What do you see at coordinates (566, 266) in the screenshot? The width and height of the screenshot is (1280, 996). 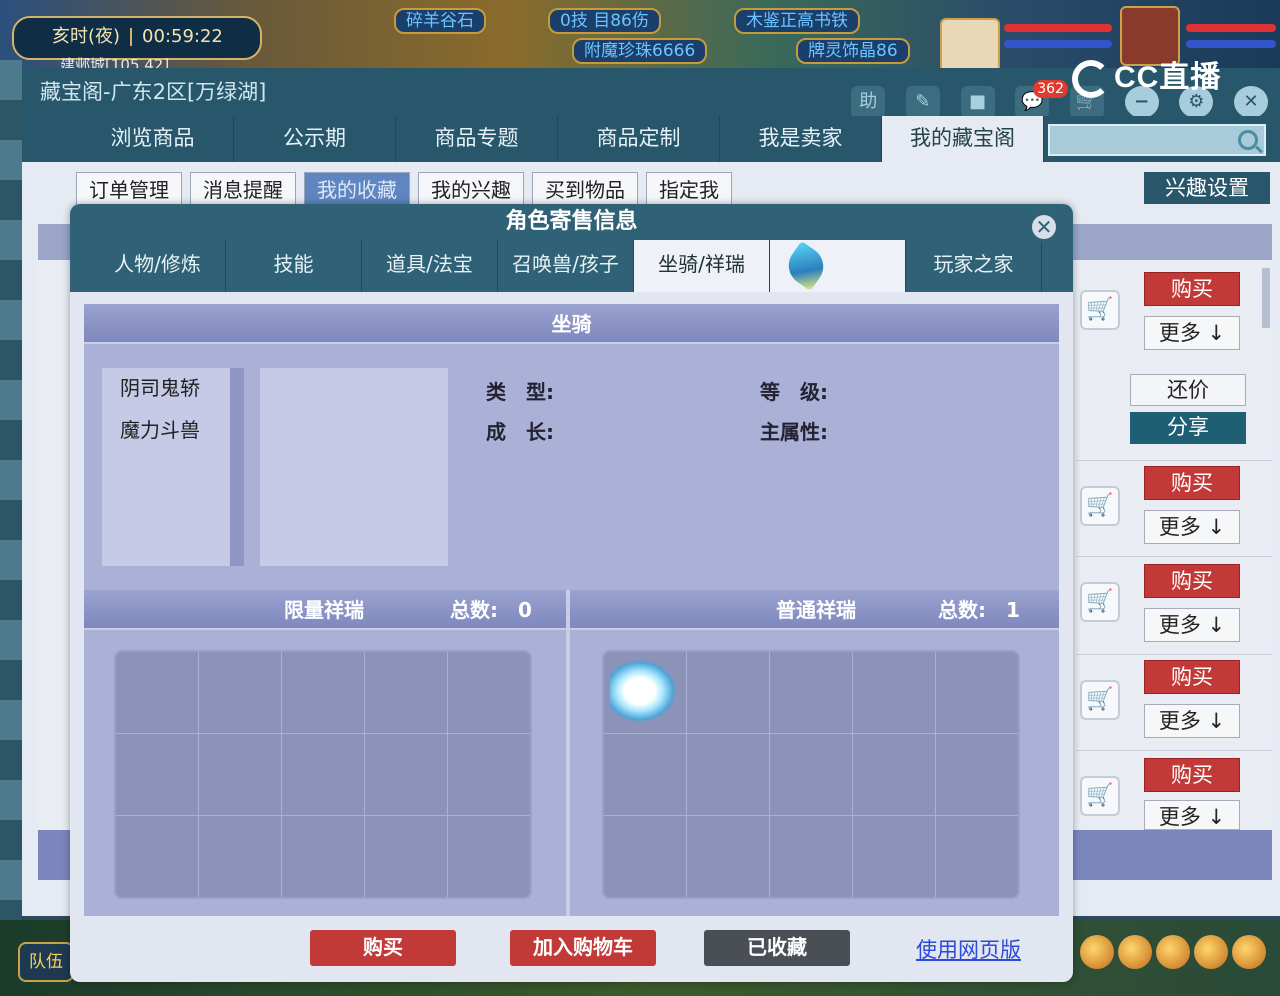 I see `tab-pets: 召唤兽/孩子` at bounding box center [566, 266].